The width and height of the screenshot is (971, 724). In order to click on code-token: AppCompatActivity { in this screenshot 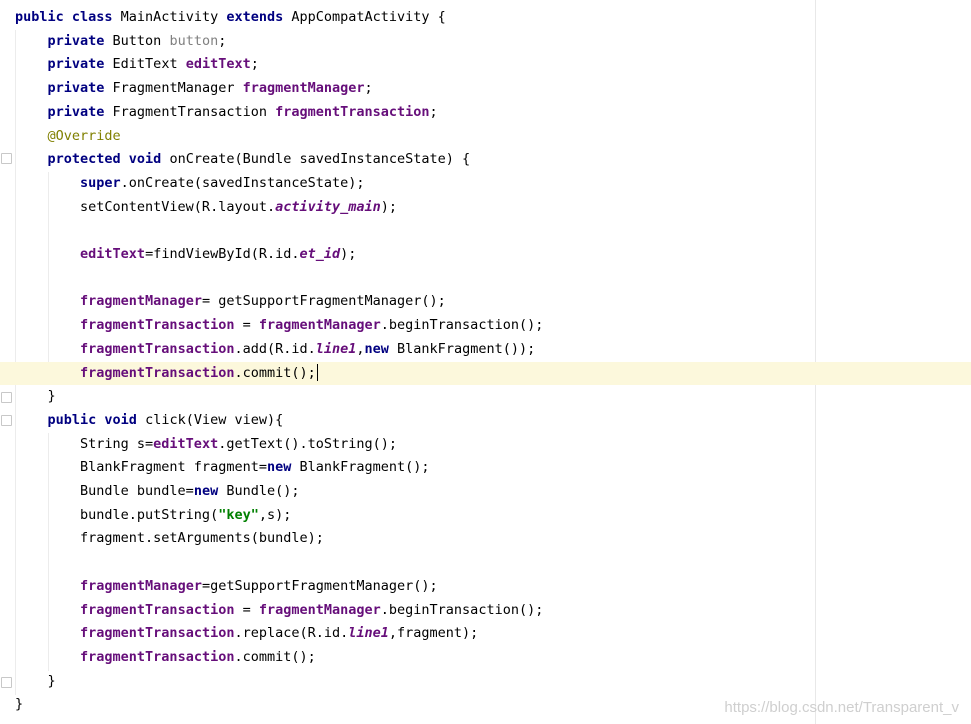, I will do `click(368, 17)`.